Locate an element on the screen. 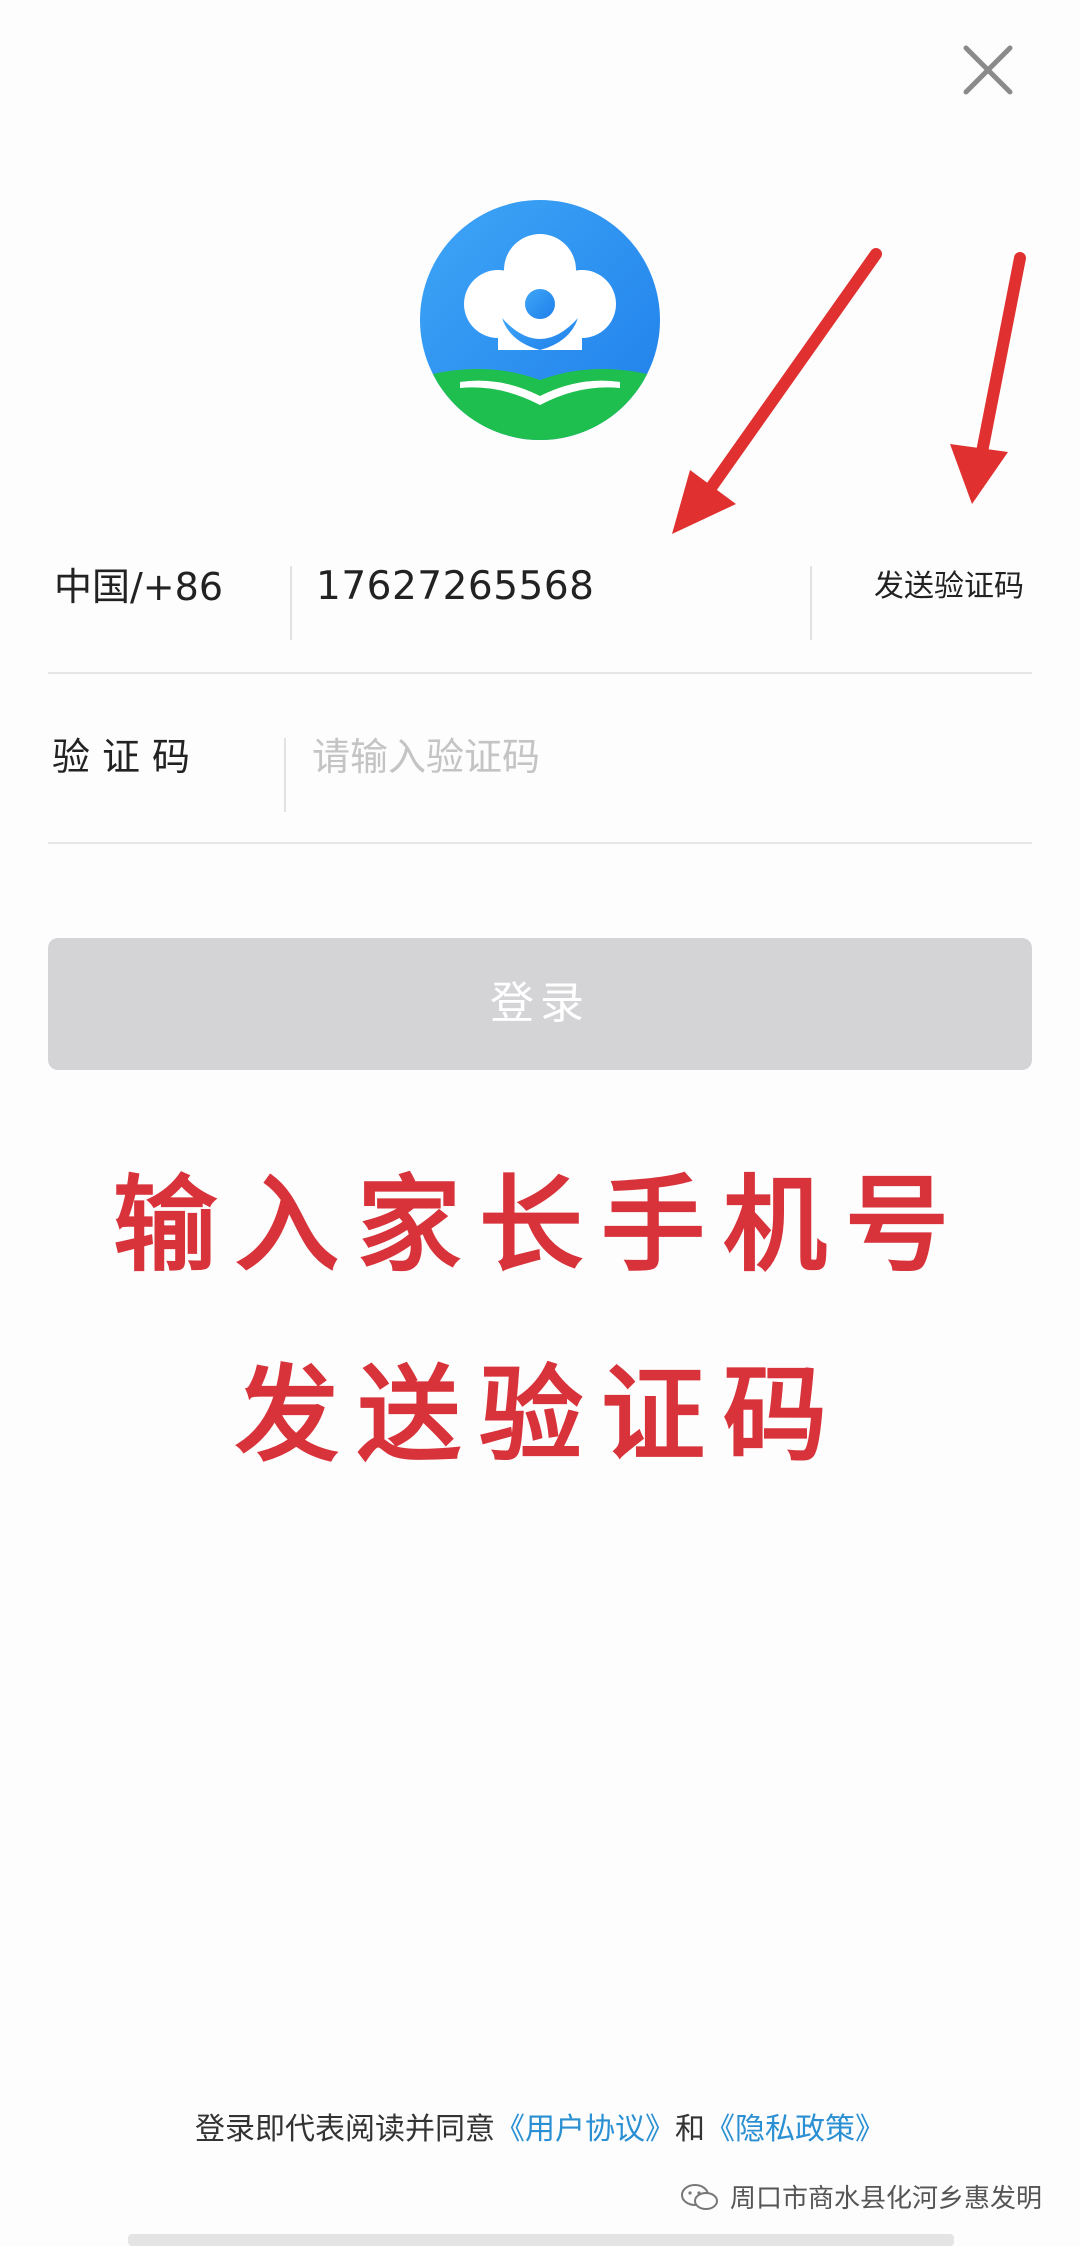 The image size is (1080, 2246). login-button: 登录 is located at coordinates (540, 1004).